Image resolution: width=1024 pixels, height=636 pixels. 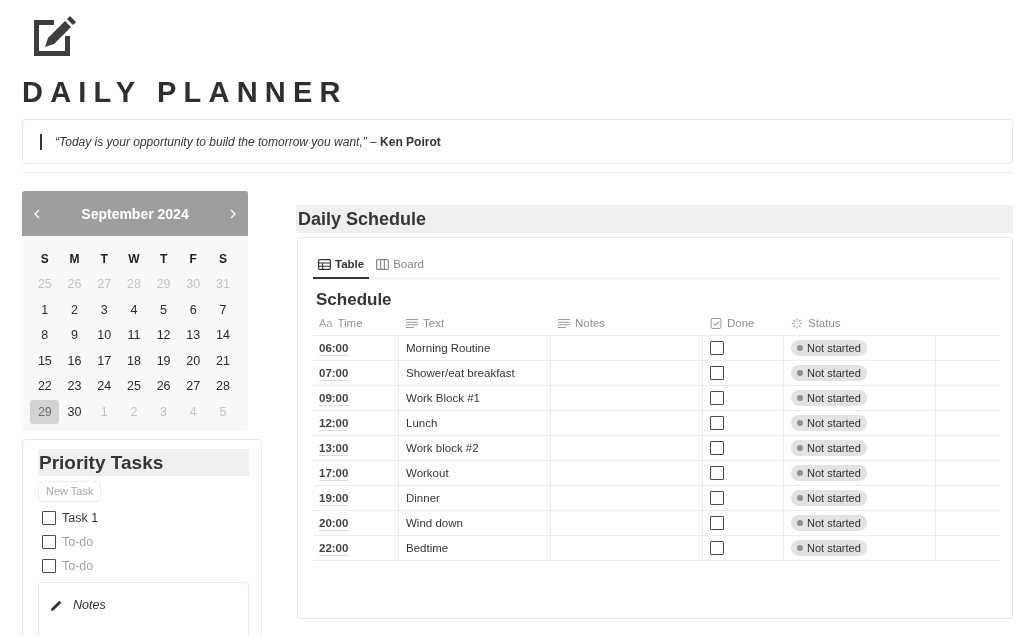 What do you see at coordinates (193, 258) in the screenshot?
I see `weekday-label: F` at bounding box center [193, 258].